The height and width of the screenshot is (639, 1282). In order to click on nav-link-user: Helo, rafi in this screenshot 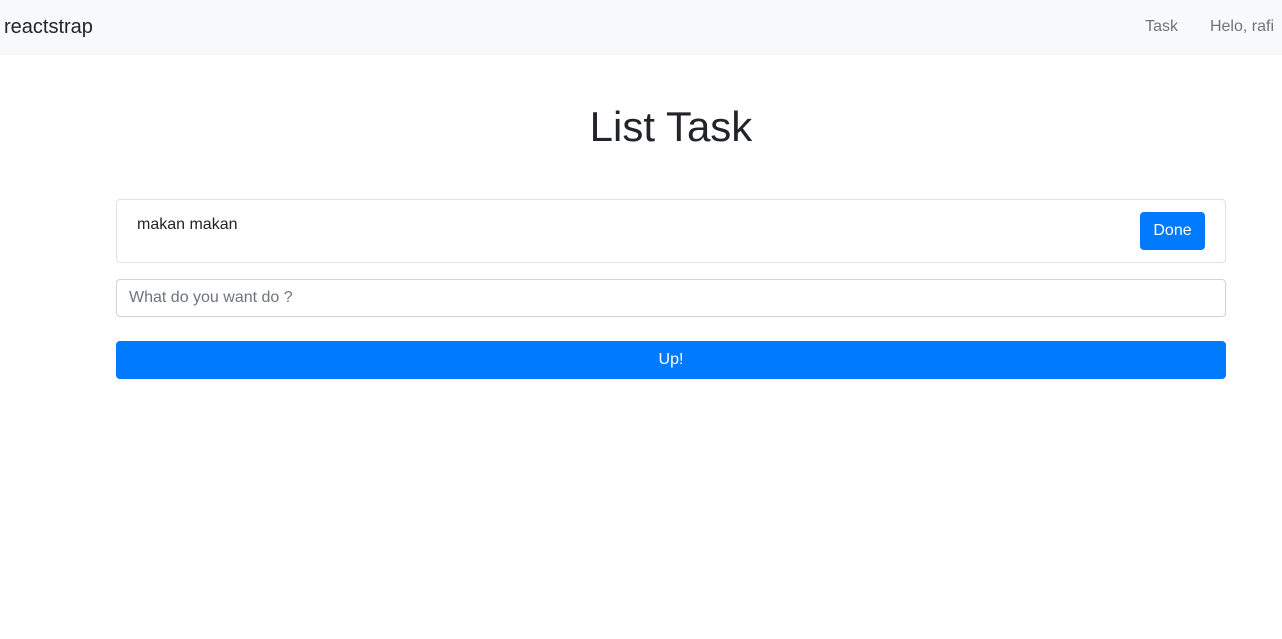, I will do `click(1242, 27)`.